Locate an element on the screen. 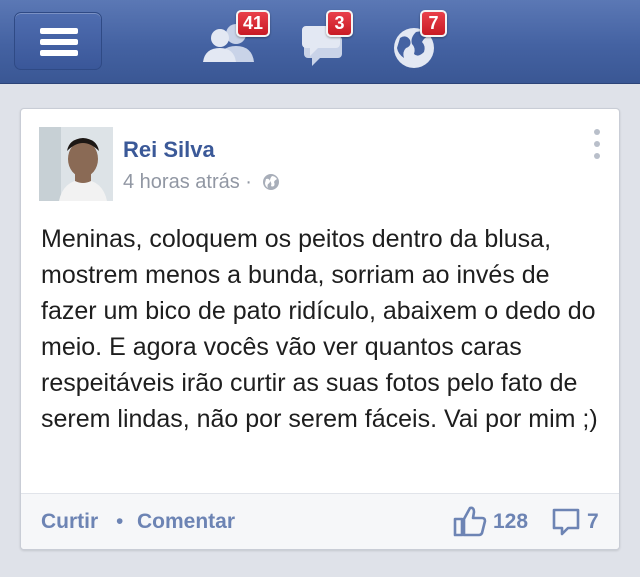 The image size is (640, 577). friend-requests-badge: 41 is located at coordinates (253, 23).